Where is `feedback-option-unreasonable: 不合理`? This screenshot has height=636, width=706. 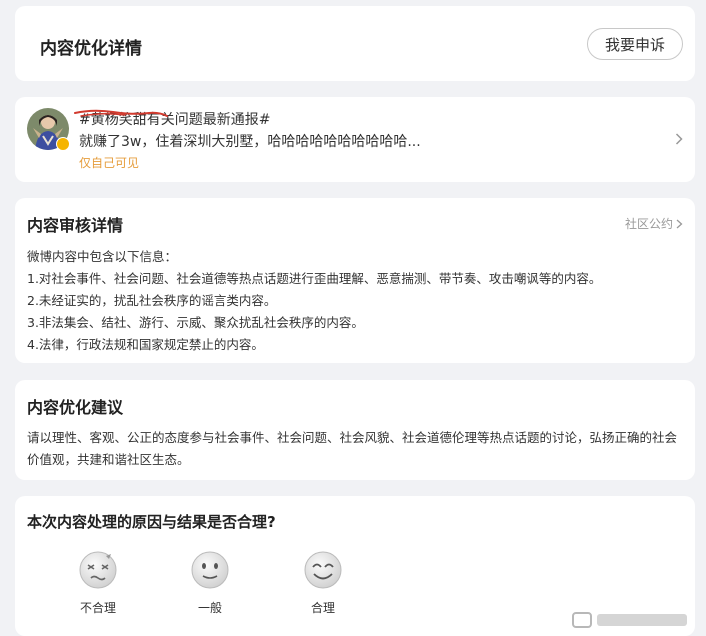 feedback-option-unreasonable: 不合理 is located at coordinates (98, 583).